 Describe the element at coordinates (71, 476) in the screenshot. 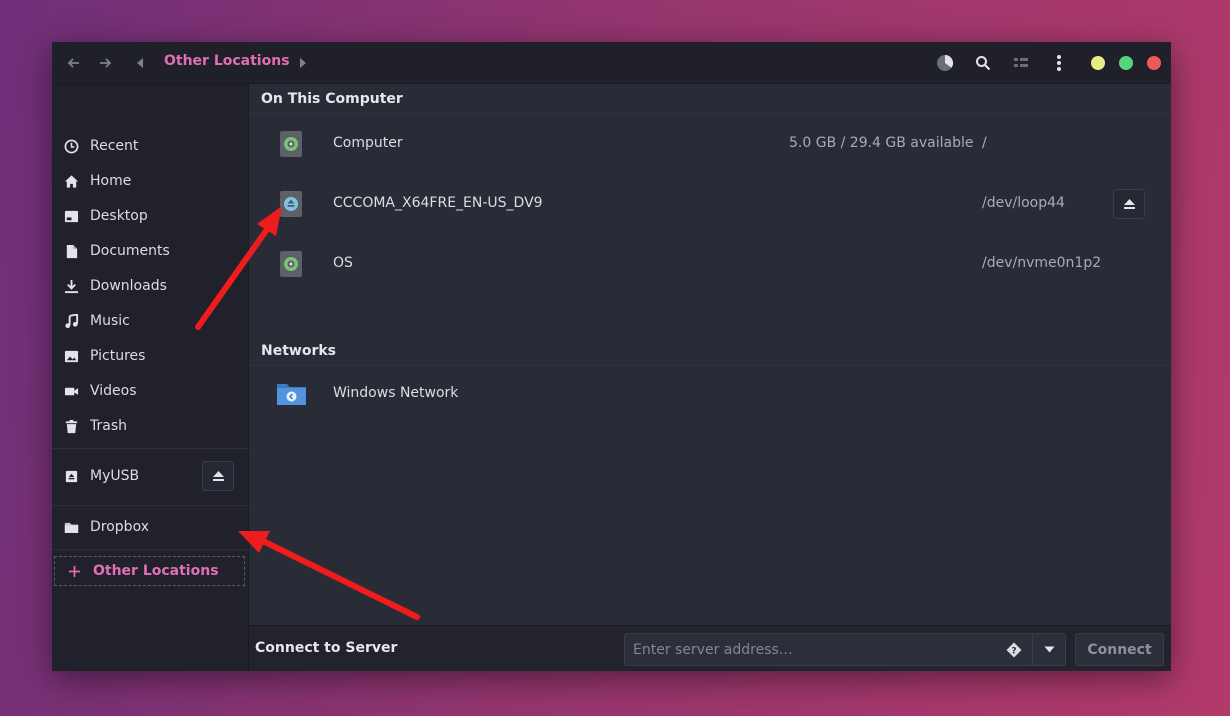

I see `usb-drive-icon` at that location.